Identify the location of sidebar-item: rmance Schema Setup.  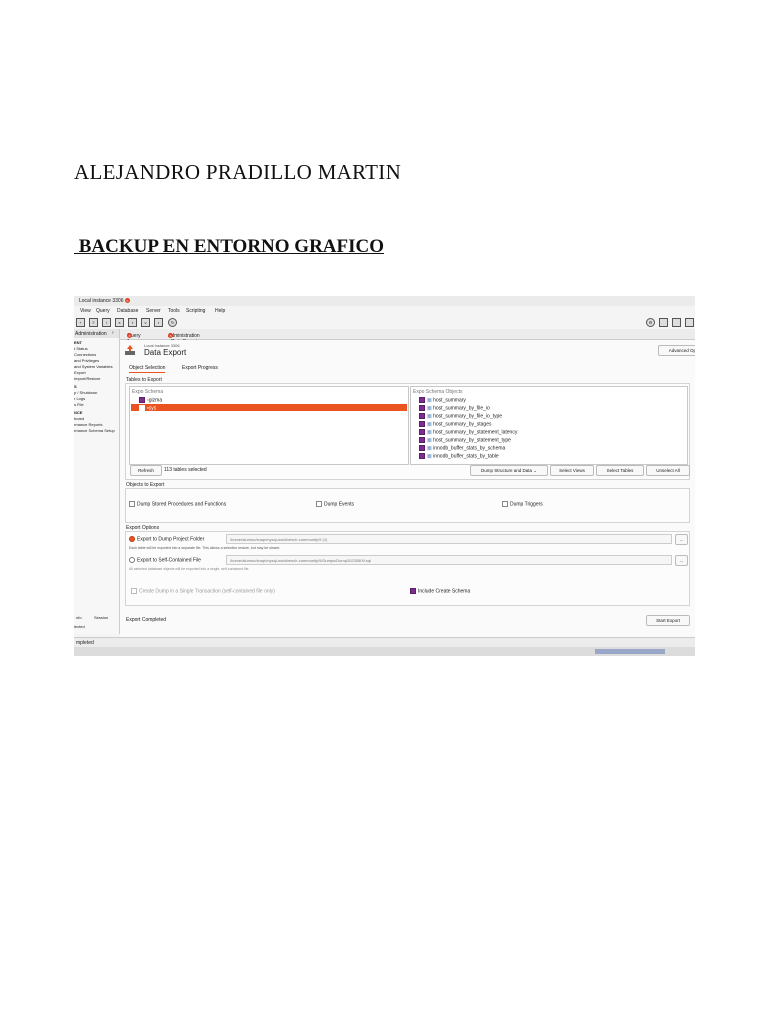
(94, 430).